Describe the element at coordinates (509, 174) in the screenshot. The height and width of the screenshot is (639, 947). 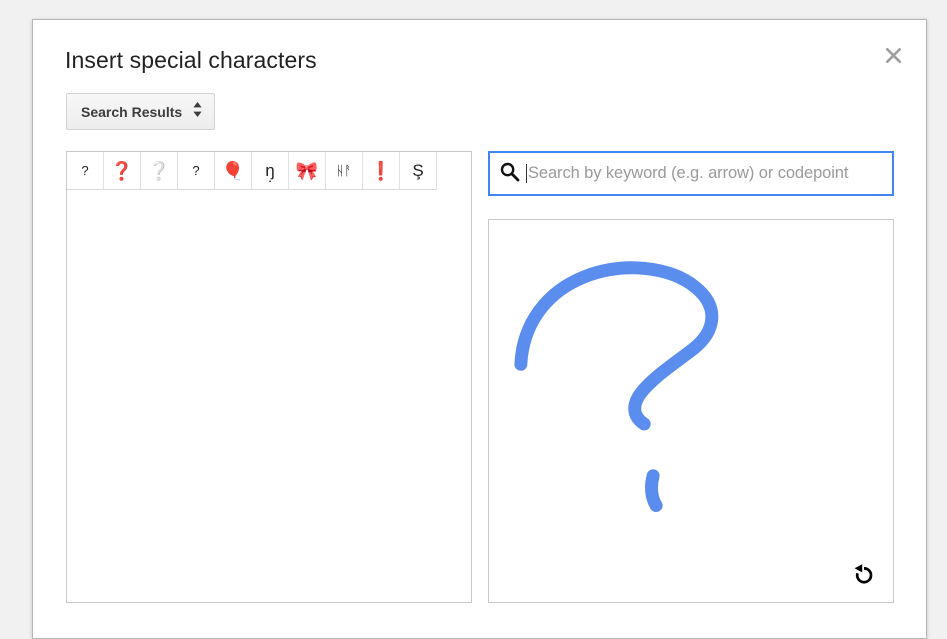
I see `search-icon` at that location.